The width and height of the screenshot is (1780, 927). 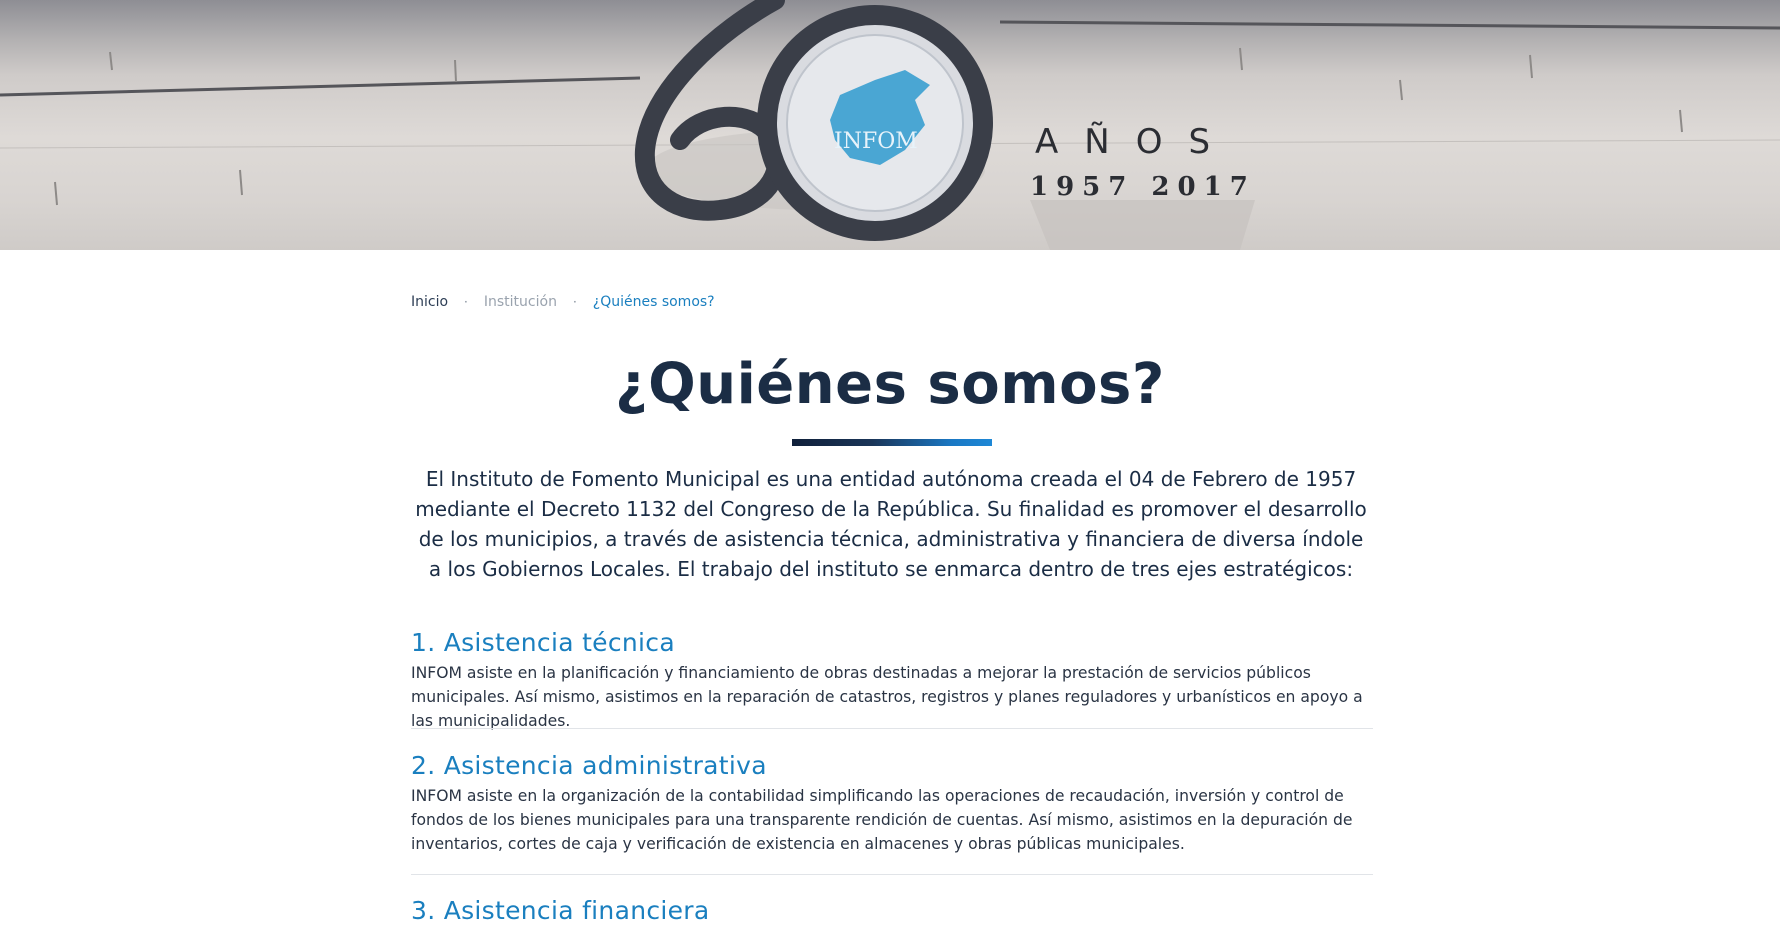 I want to click on title-underline, so click(x=892, y=442).